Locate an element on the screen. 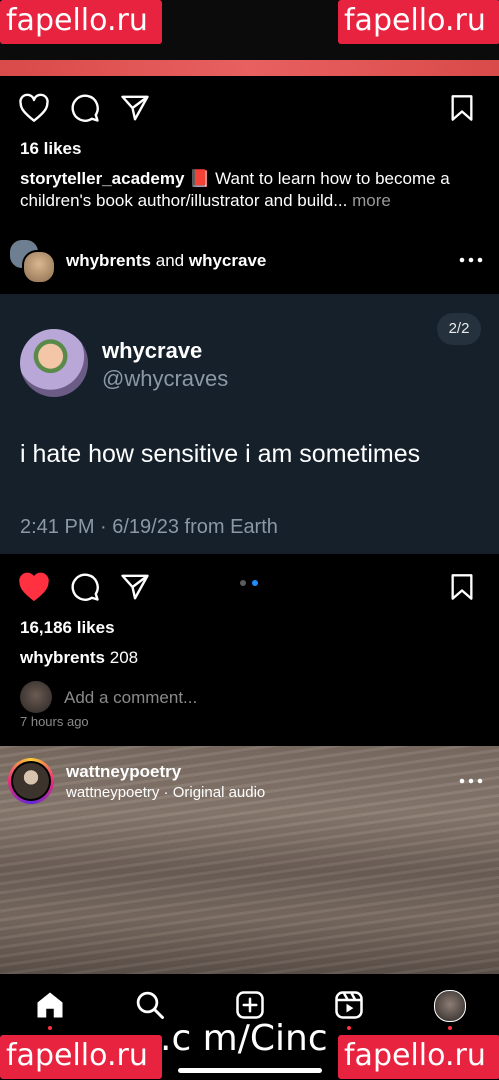 The image size is (499, 1080). profile-avatar is located at coordinates (450, 1006).